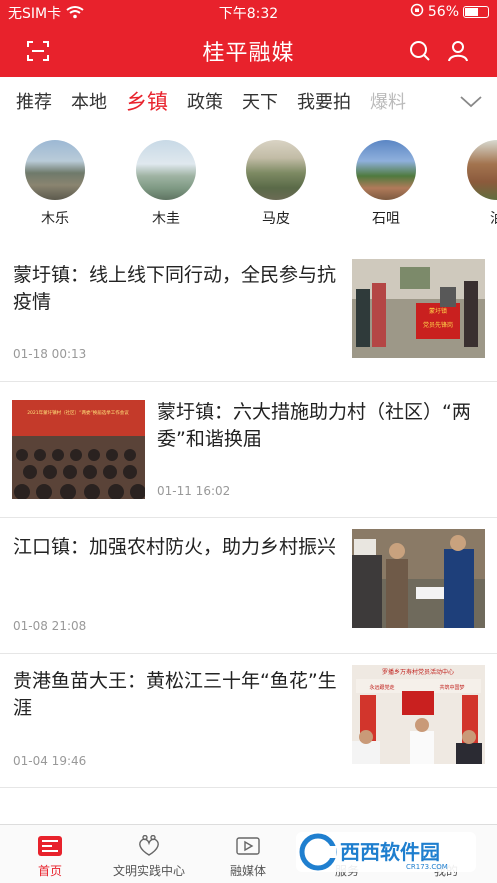 Image resolution: width=497 pixels, height=883 pixels. What do you see at coordinates (50, 354) in the screenshot?
I see `news-time: 01-18 00:13` at bounding box center [50, 354].